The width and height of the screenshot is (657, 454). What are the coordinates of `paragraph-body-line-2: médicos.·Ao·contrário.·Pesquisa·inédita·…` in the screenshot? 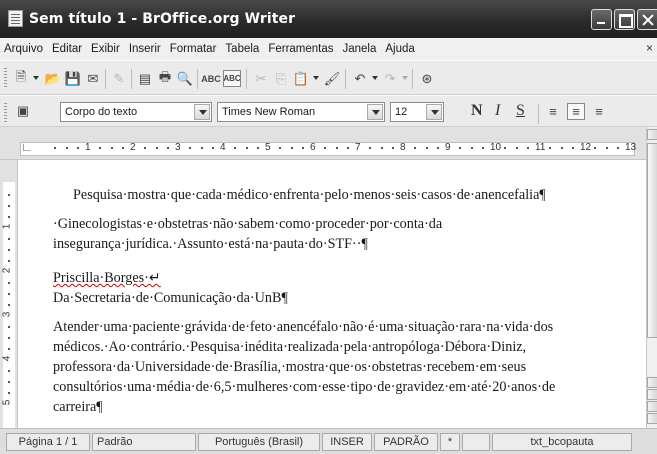 It's located at (289, 347).